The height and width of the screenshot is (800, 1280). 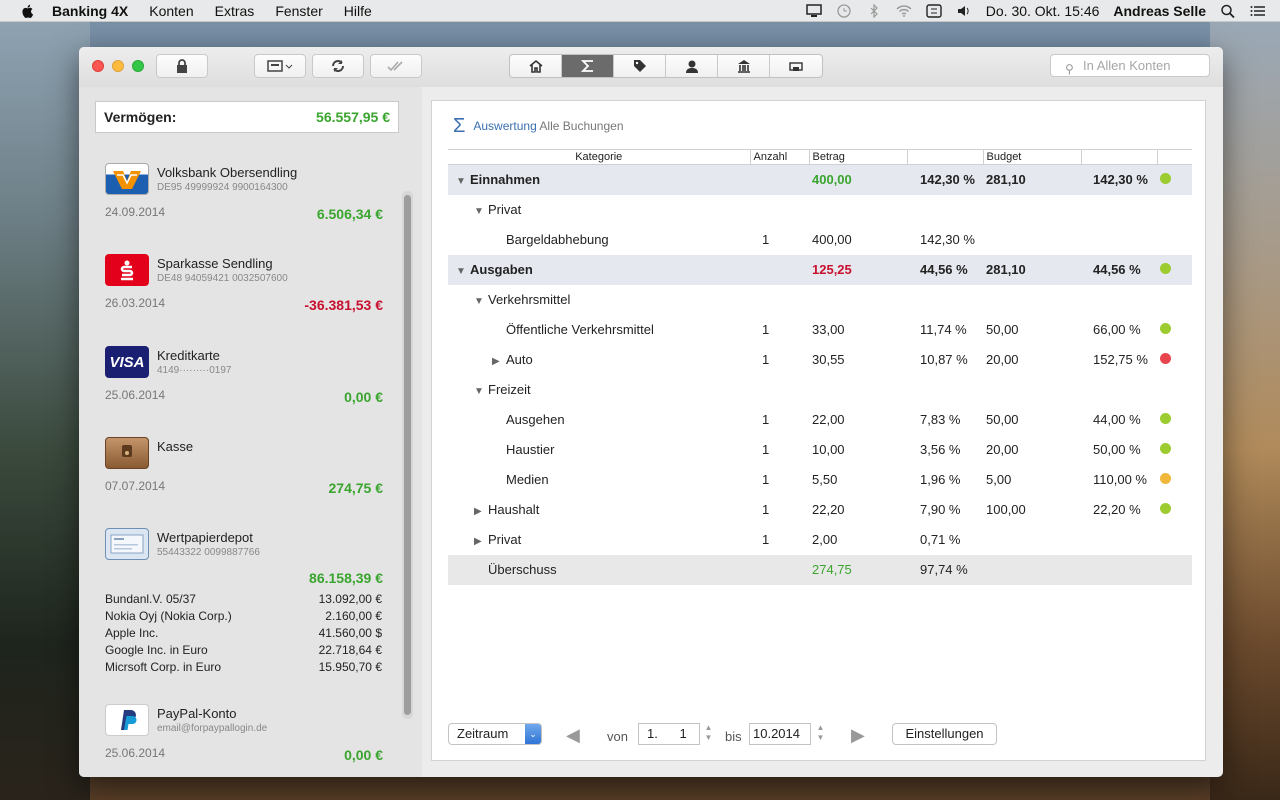 What do you see at coordinates (599, 157) in the screenshot?
I see `col-kategorie: Kategorie` at bounding box center [599, 157].